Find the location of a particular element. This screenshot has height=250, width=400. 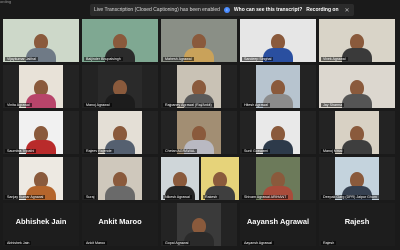

participant-tile: Rakesh is located at coordinates (220, 178).